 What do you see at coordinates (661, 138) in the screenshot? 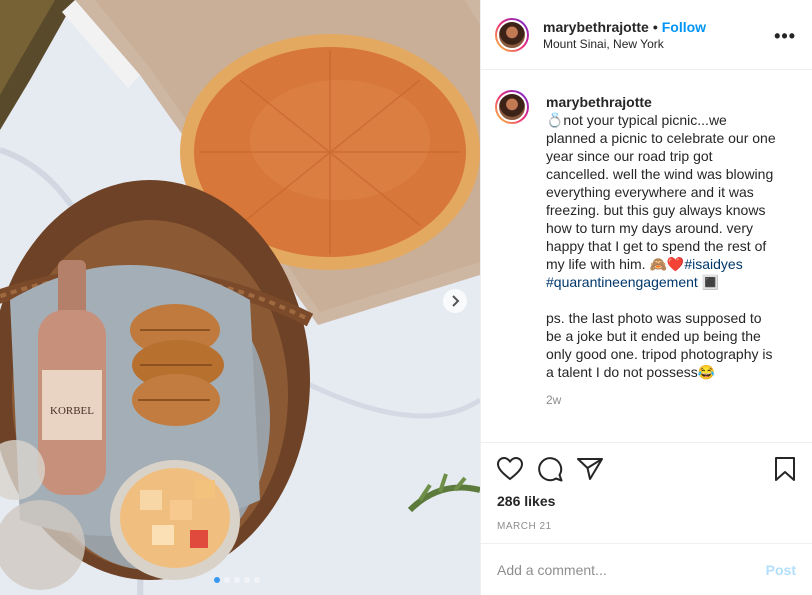
I see `caption-line: planned a picnic to celebrate our one` at bounding box center [661, 138].